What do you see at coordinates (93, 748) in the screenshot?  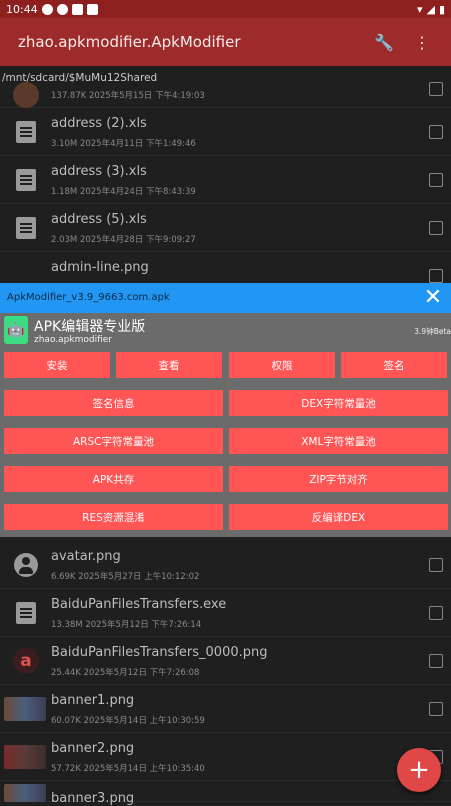 I see `file-name: banner2.png` at bounding box center [93, 748].